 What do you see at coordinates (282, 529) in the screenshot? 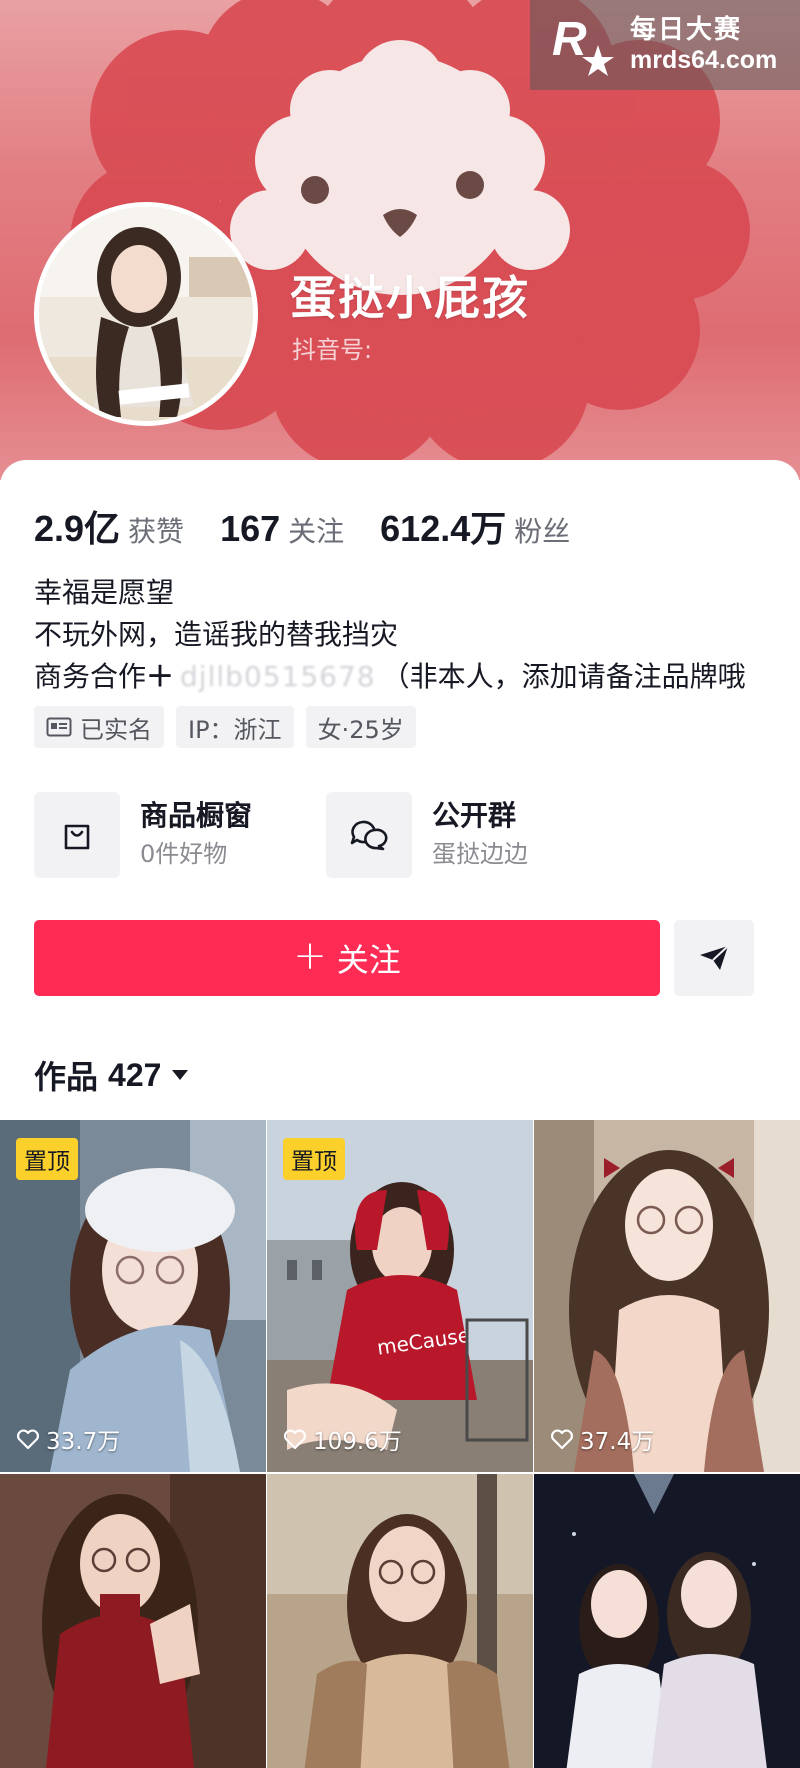
I see `stat-following: 167 关注` at bounding box center [282, 529].